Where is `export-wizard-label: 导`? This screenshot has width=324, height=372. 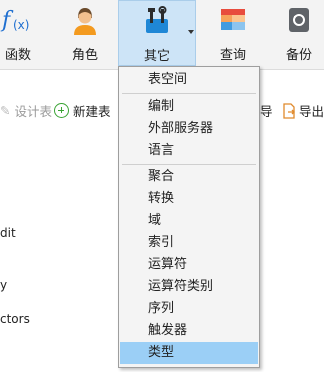
export-wizard-label: 导 is located at coordinates (266, 111).